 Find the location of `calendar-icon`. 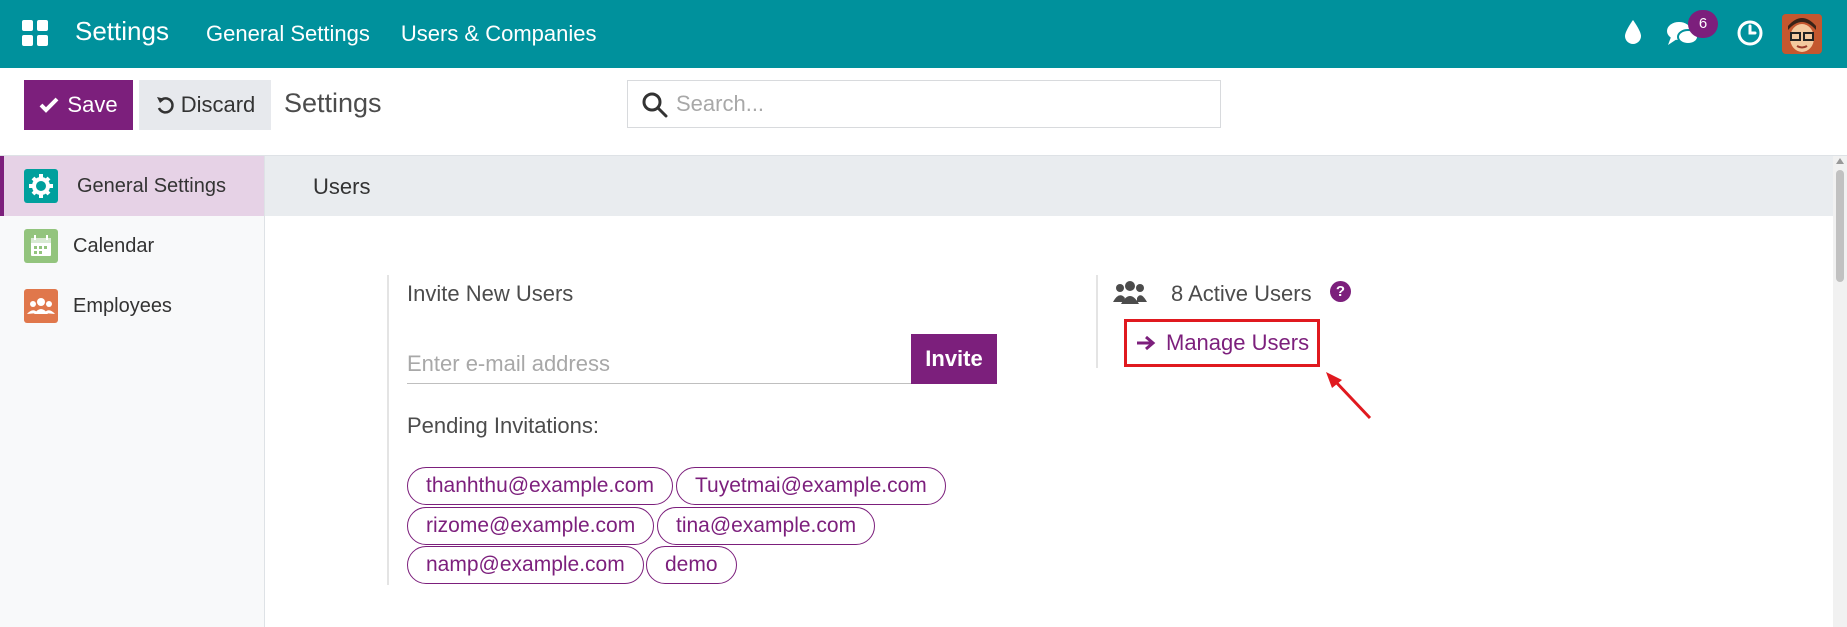

calendar-icon is located at coordinates (41, 246).